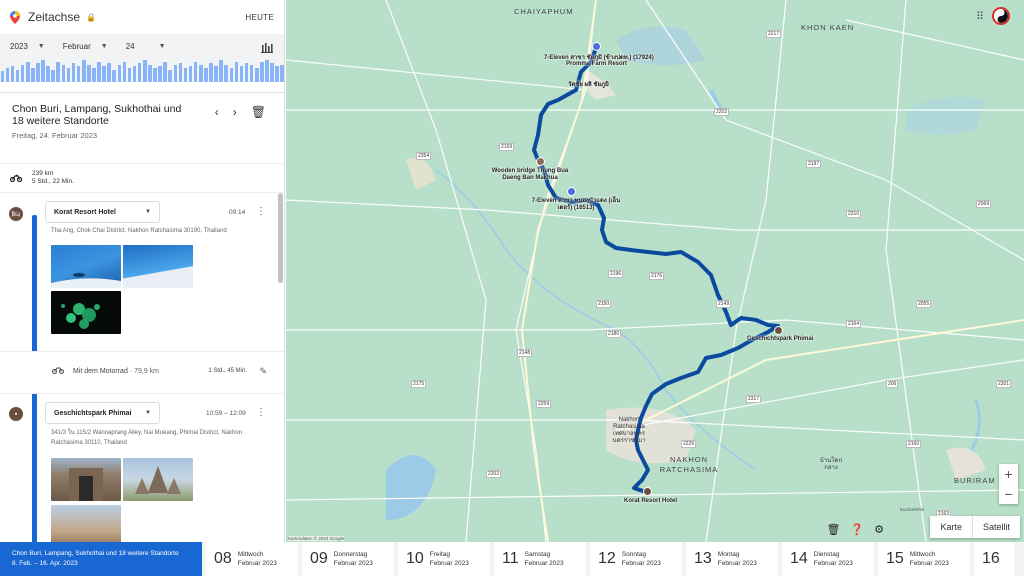  I want to click on road-number-label: 2175, so click(419, 384).